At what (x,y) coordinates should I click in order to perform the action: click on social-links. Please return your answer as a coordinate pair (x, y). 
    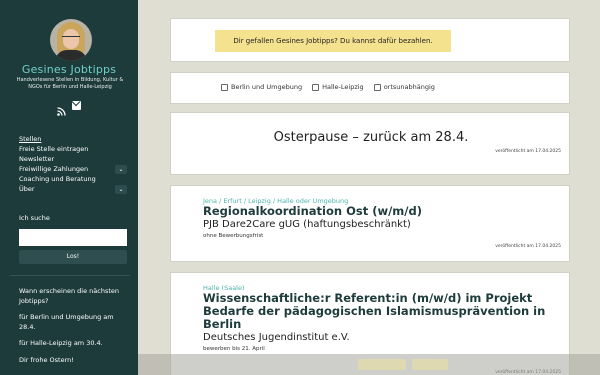
    Looking at the image, I should click on (69, 108).